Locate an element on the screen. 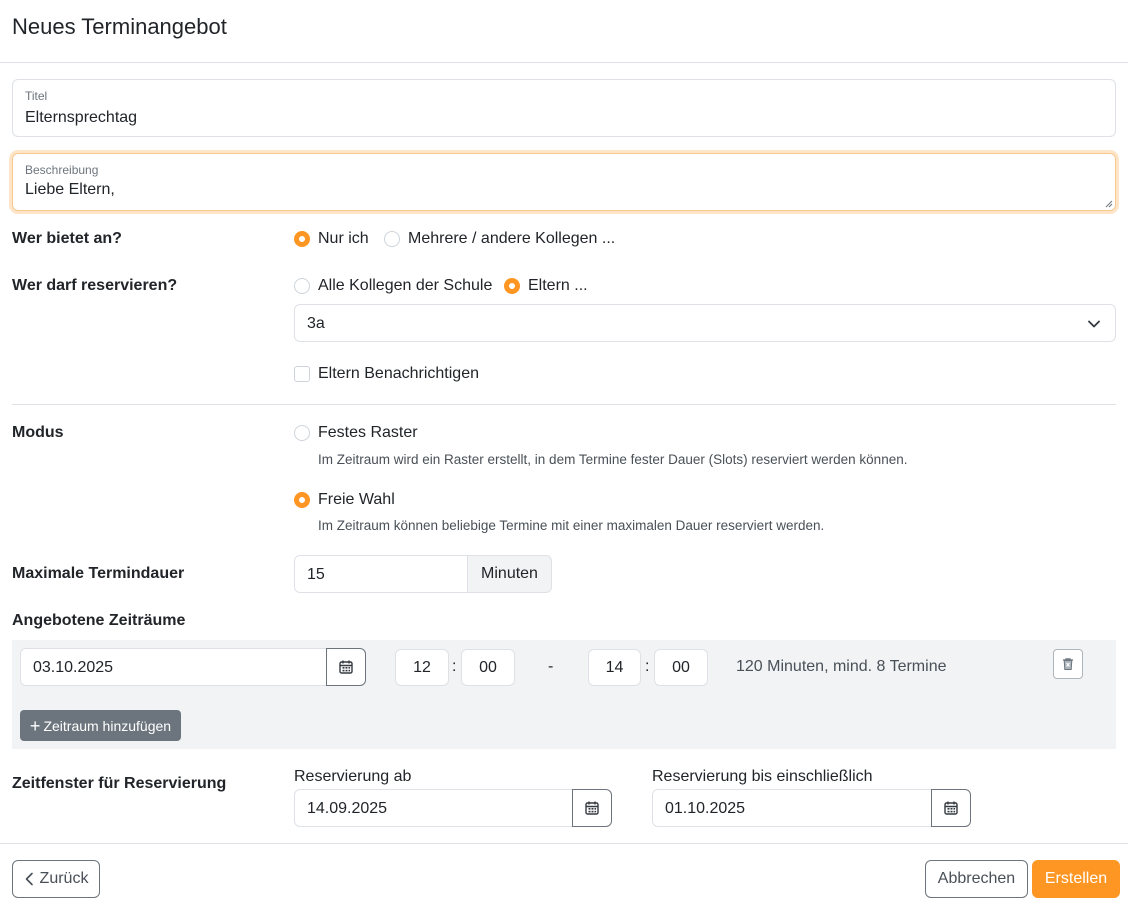 The image size is (1128, 912). period-end-hour: 14 is located at coordinates (614, 667).